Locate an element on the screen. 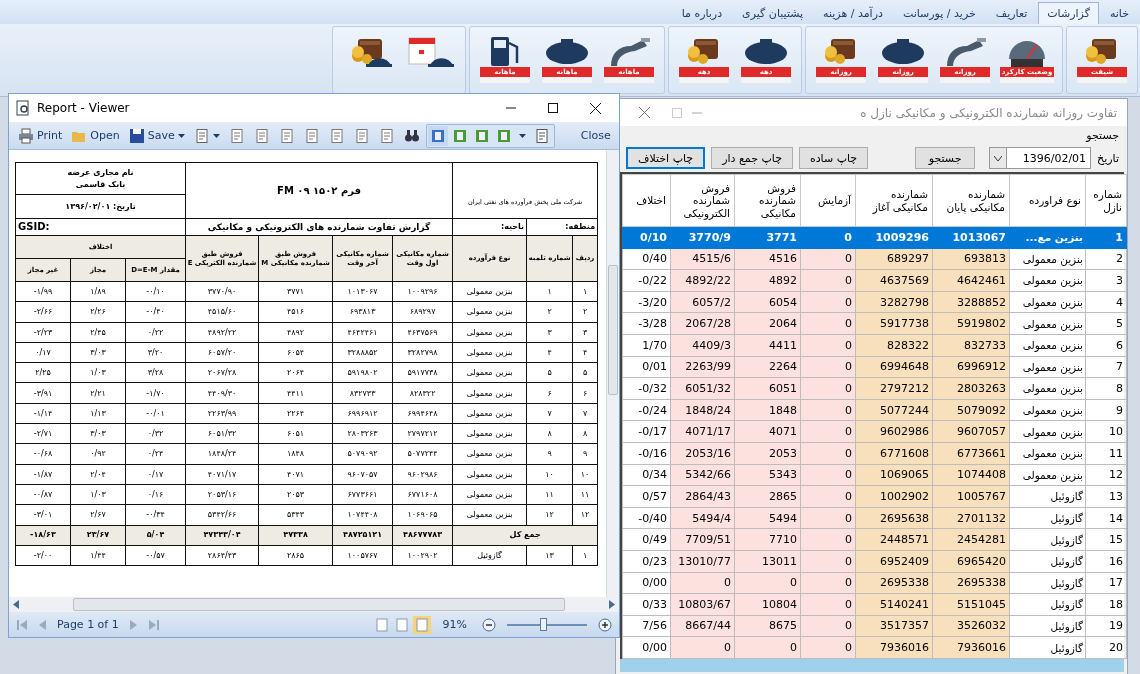 This screenshot has width=1140, height=674. table-cell: 10 is located at coordinates (1106, 431).